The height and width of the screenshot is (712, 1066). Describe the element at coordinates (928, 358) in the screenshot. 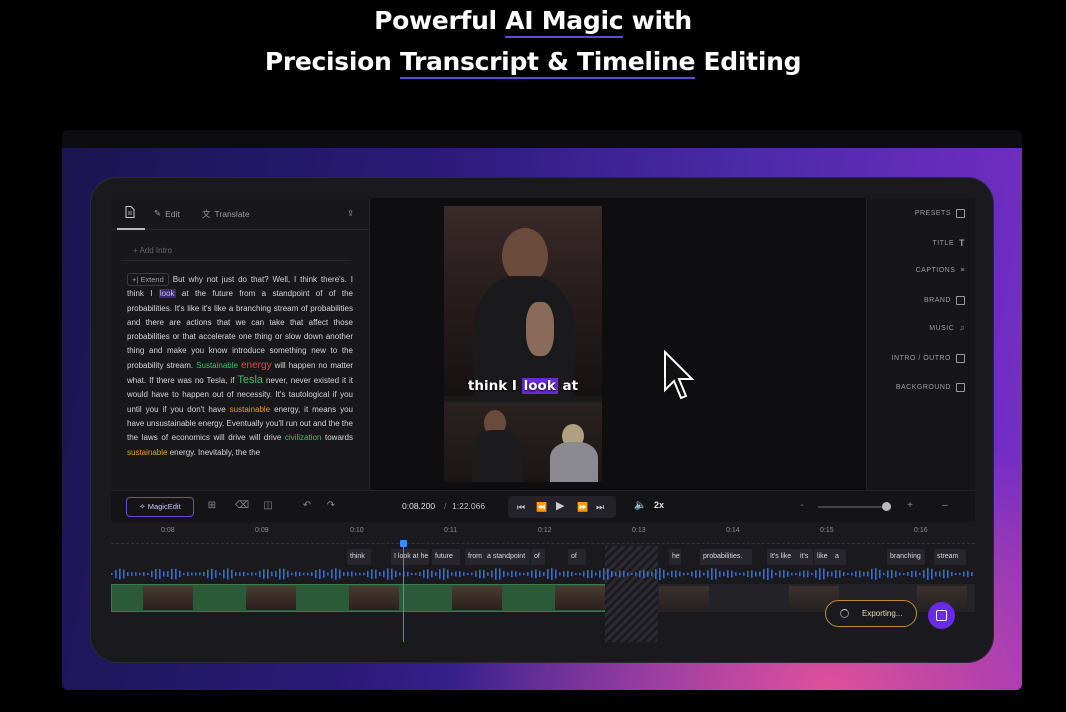

I see `intro-outro-button: INTRO / OUTRO` at that location.